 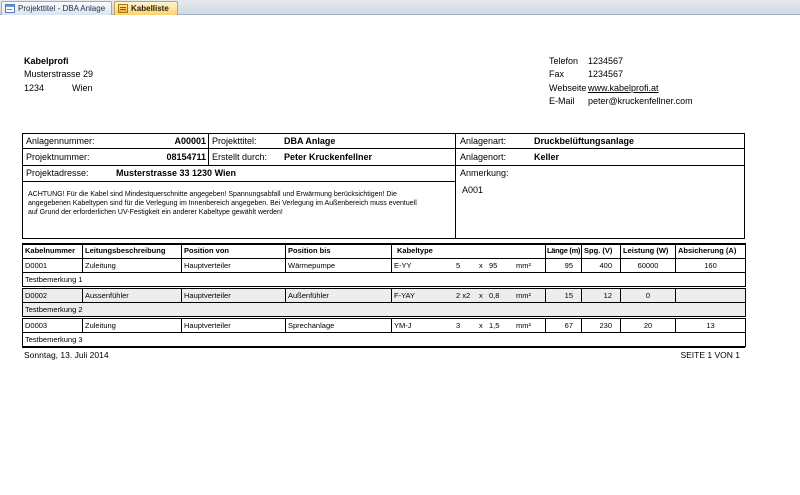 I want to click on position-bis-cell: Außenfühler, so click(x=338, y=295).